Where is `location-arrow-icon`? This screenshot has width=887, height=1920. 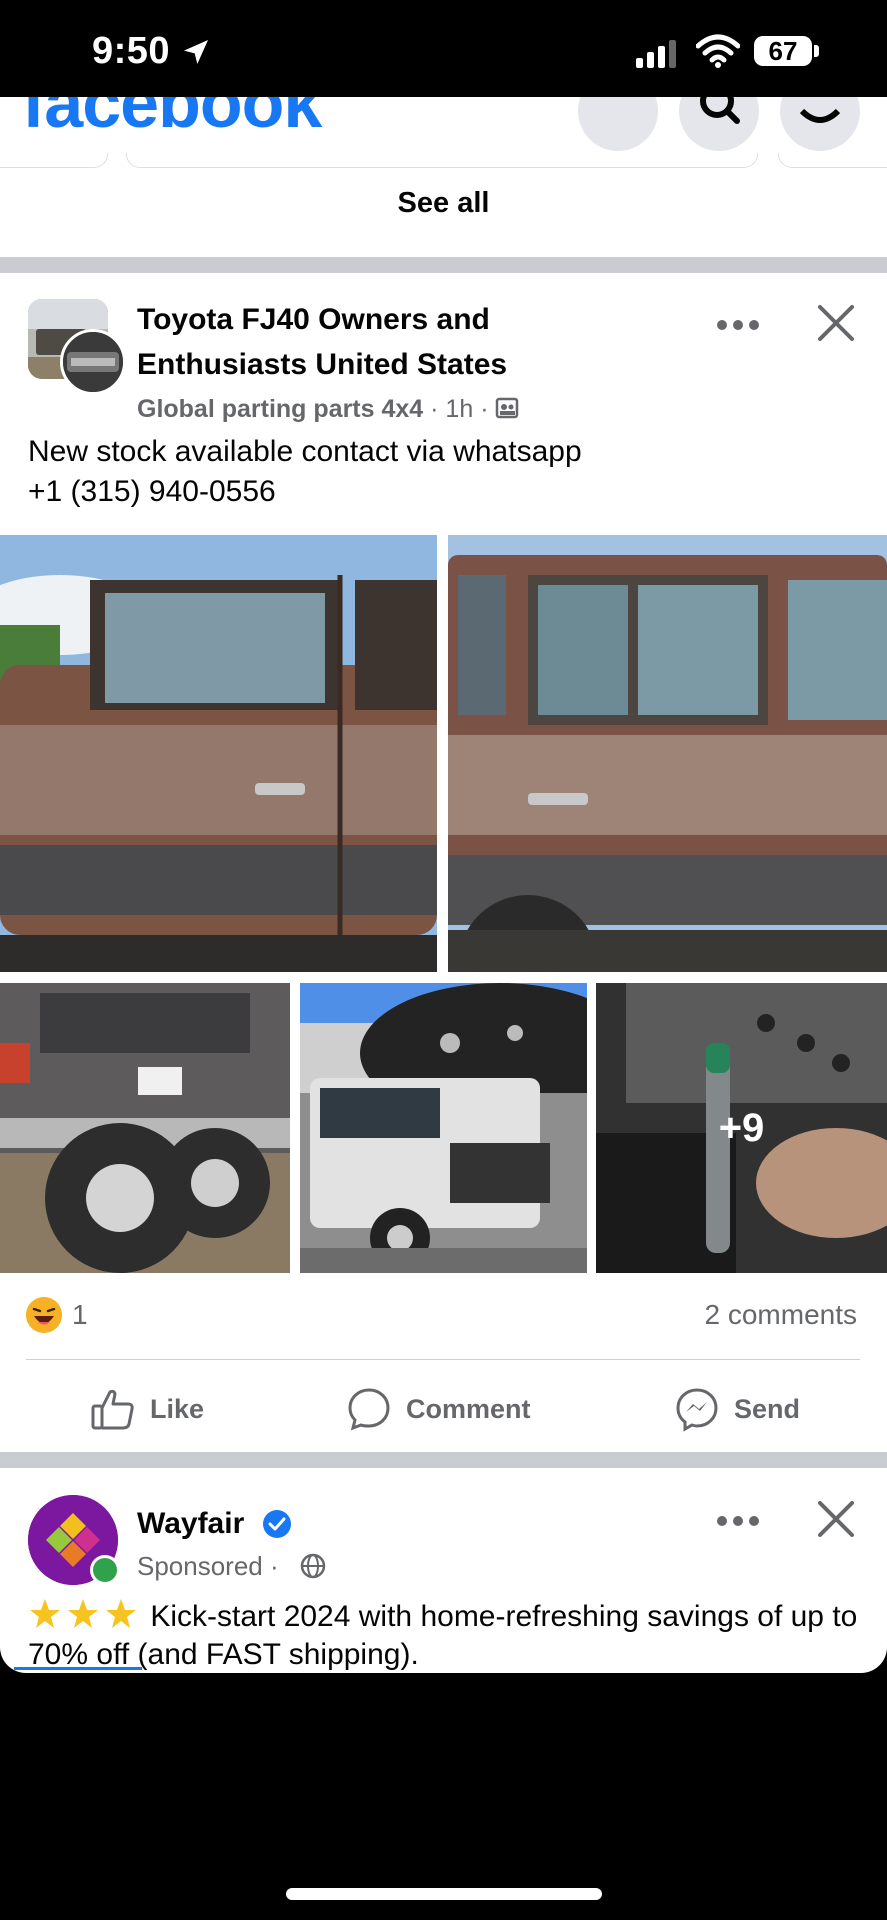 location-arrow-icon is located at coordinates (196, 52).